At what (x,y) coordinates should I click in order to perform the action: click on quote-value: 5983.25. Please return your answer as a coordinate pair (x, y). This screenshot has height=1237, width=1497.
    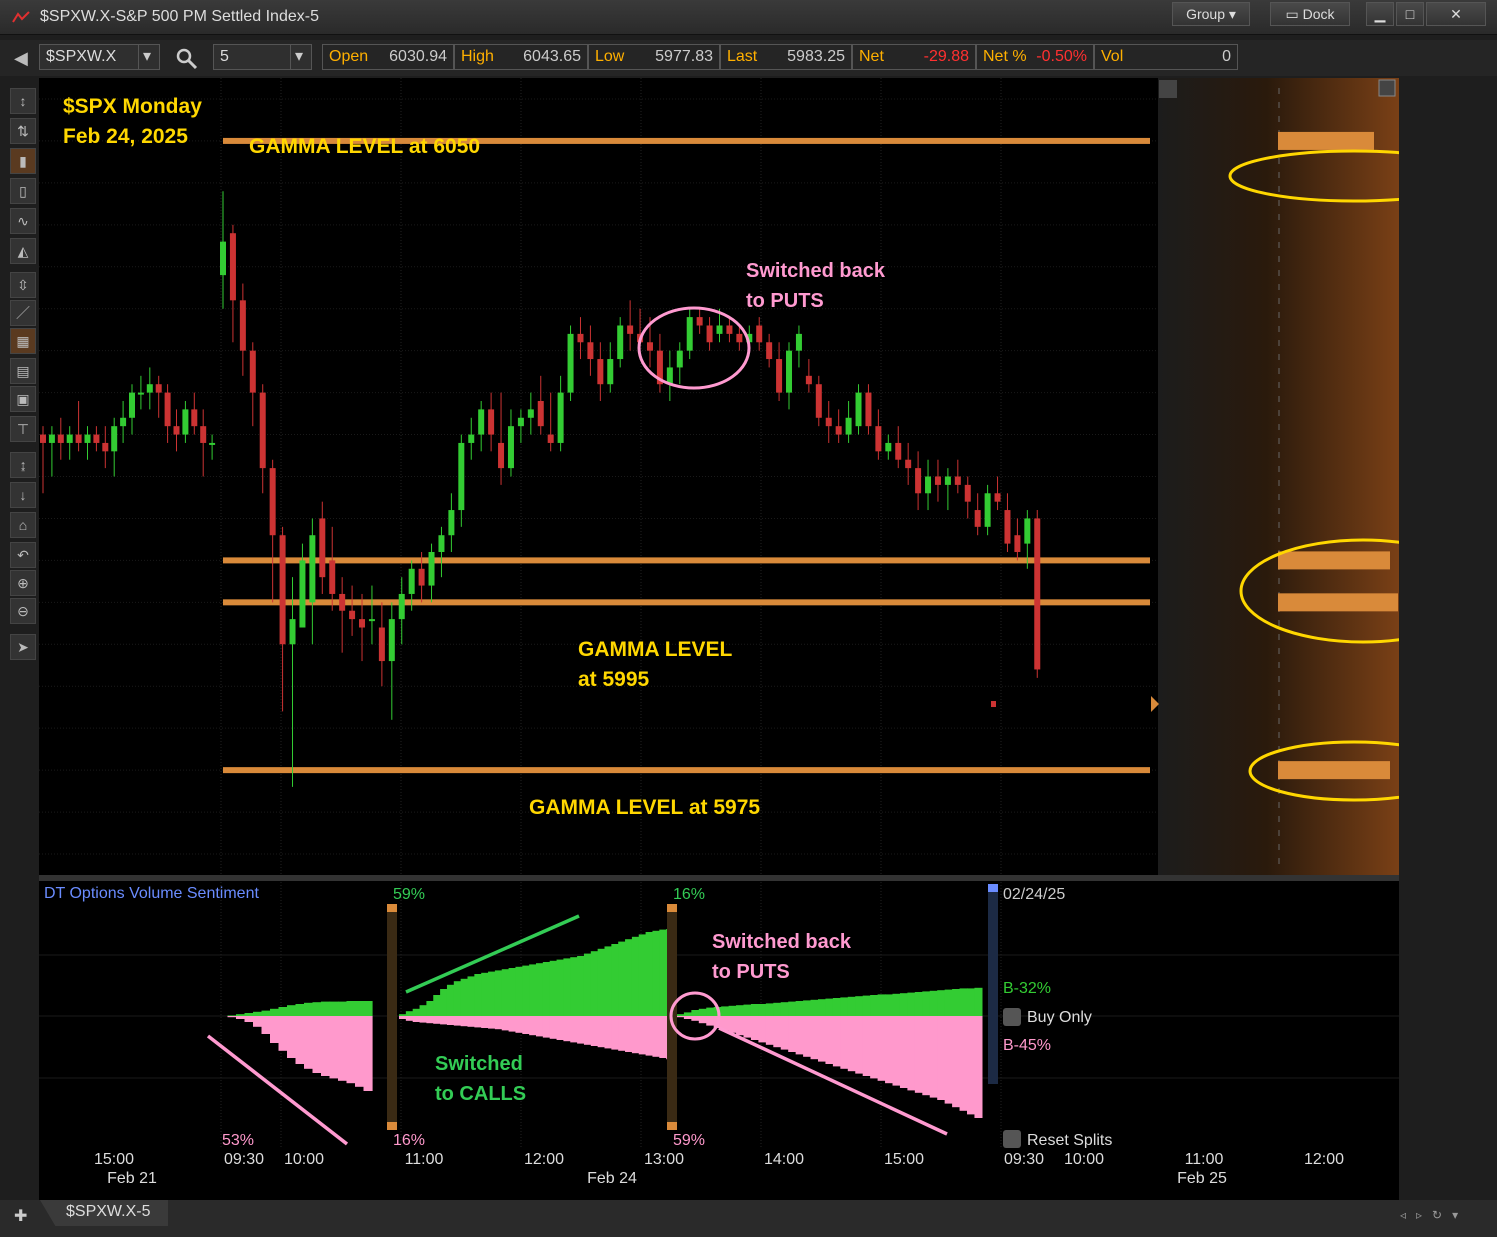
    Looking at the image, I should click on (816, 56).